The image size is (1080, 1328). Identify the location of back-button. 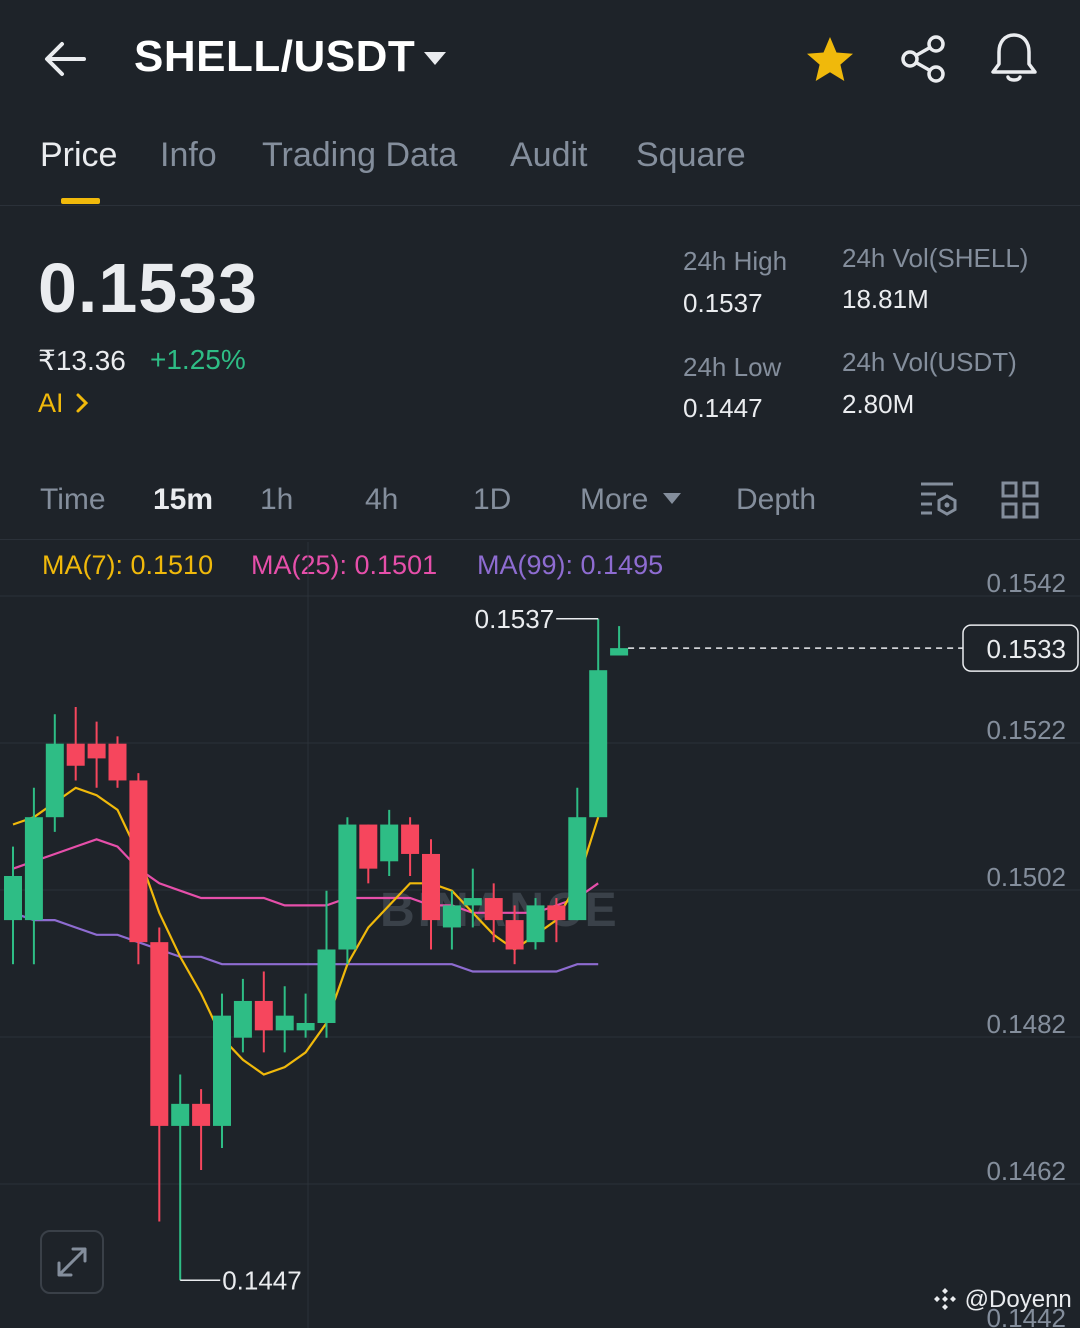
(65, 59).